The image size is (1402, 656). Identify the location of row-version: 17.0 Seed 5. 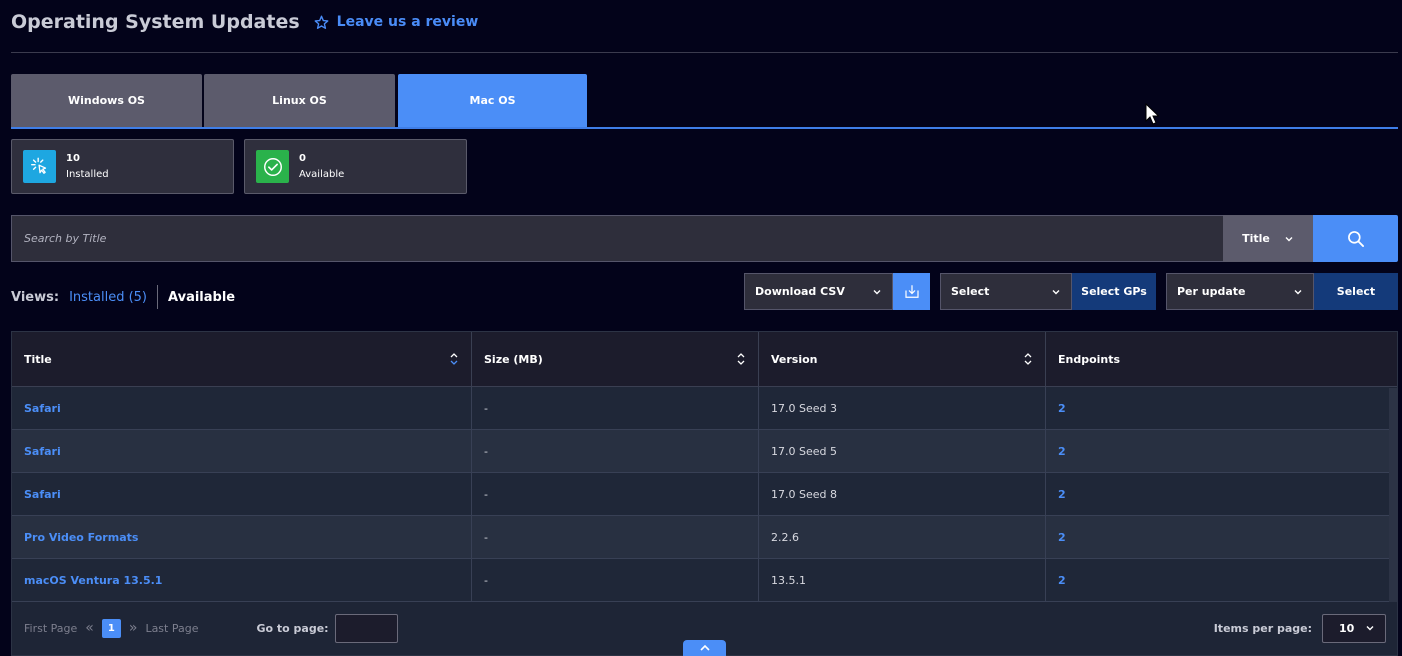
(902, 451).